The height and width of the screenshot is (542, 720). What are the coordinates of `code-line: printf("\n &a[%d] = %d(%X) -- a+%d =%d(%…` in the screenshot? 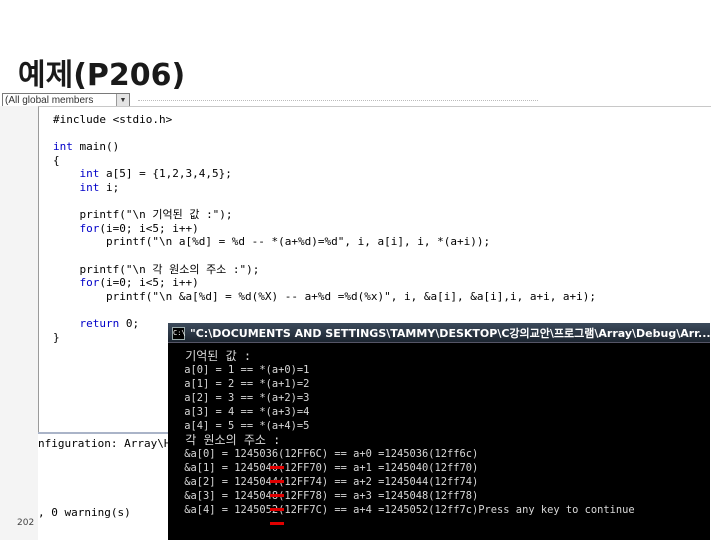 It's located at (325, 296).